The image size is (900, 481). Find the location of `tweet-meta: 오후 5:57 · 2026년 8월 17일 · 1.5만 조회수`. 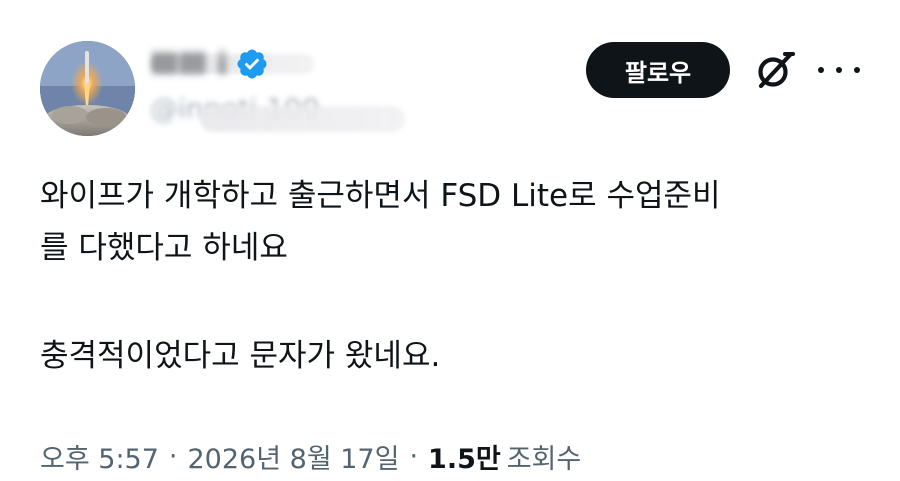

tweet-meta: 오후 5:57 · 2026년 8월 17일 · 1.5만 조회수 is located at coordinates (310, 456).